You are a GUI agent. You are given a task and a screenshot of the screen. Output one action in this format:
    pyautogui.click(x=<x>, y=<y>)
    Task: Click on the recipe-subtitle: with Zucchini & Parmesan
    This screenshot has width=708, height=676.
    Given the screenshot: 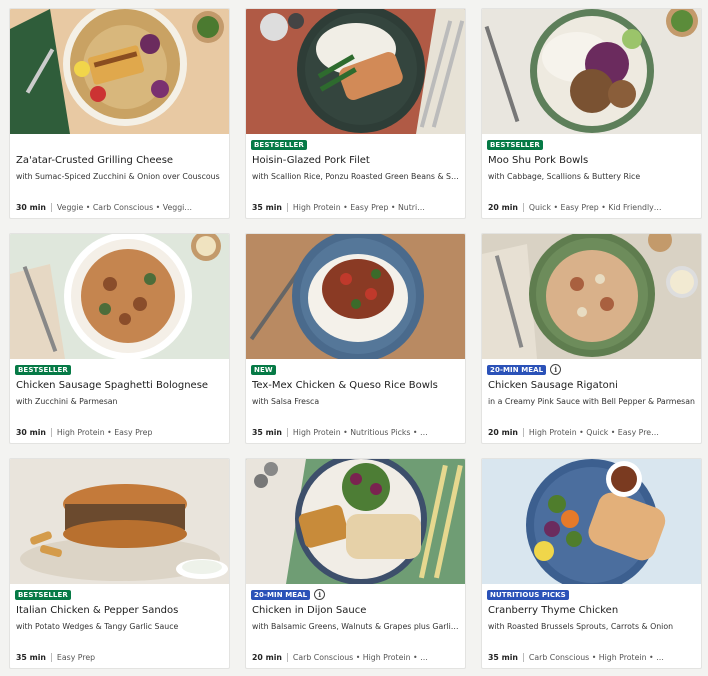 What is the action you would take?
    pyautogui.click(x=67, y=401)
    